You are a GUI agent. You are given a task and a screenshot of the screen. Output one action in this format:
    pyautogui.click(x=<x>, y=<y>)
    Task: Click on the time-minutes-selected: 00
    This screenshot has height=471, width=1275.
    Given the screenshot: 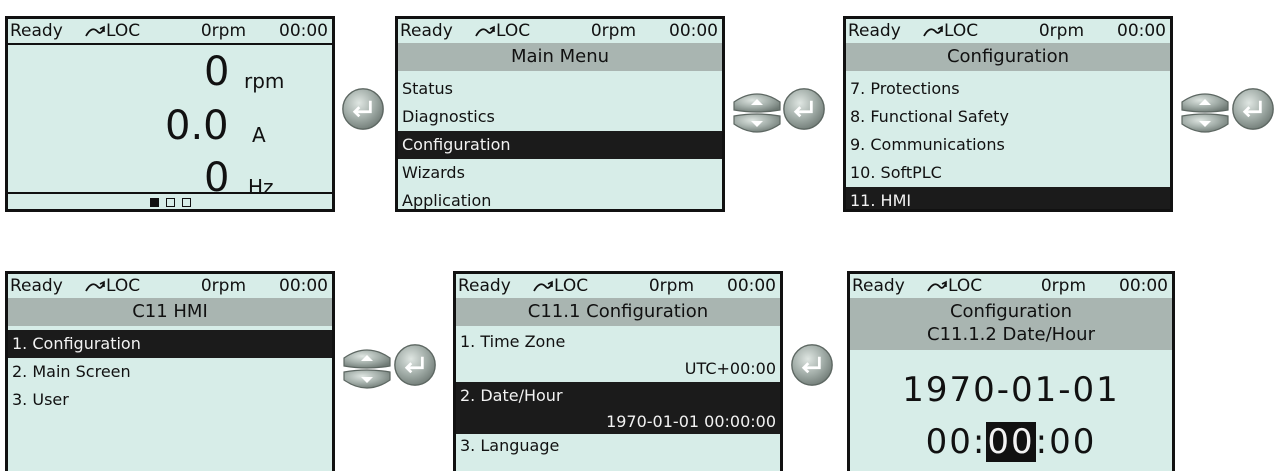 What is the action you would take?
    pyautogui.click(x=1011, y=442)
    